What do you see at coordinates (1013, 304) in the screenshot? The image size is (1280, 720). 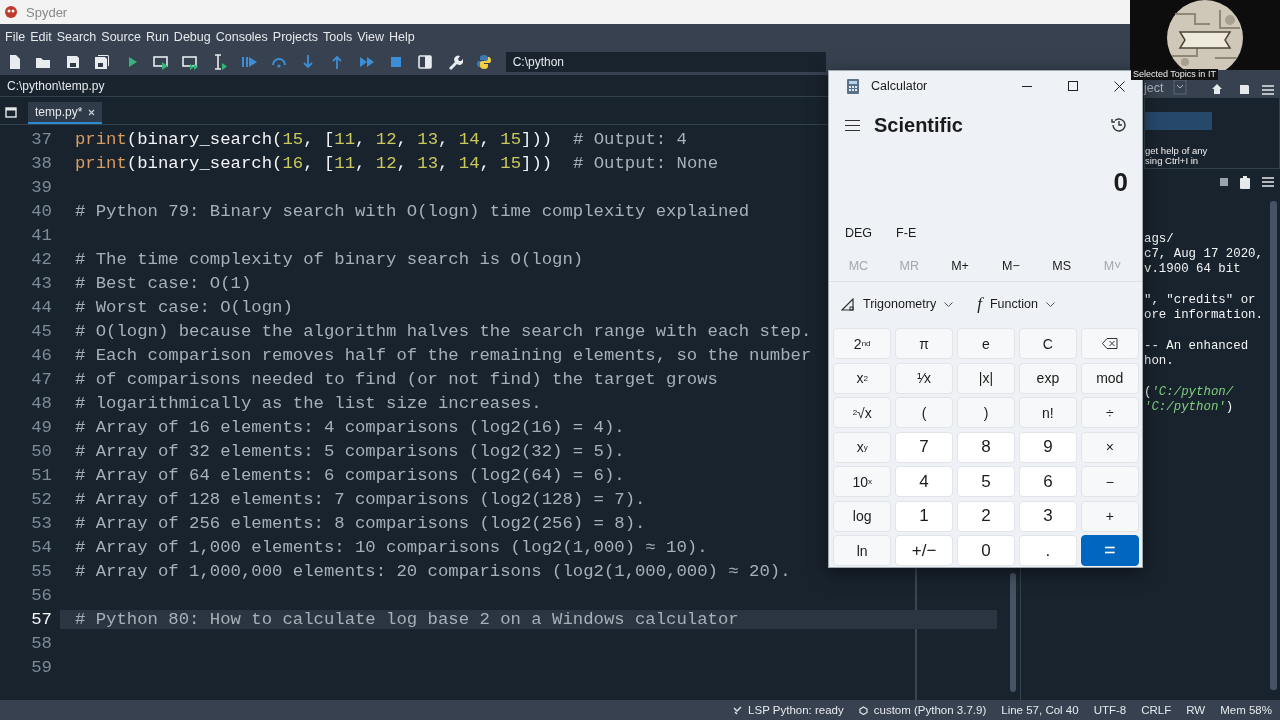 I see `dropdown-label: Function` at bounding box center [1013, 304].